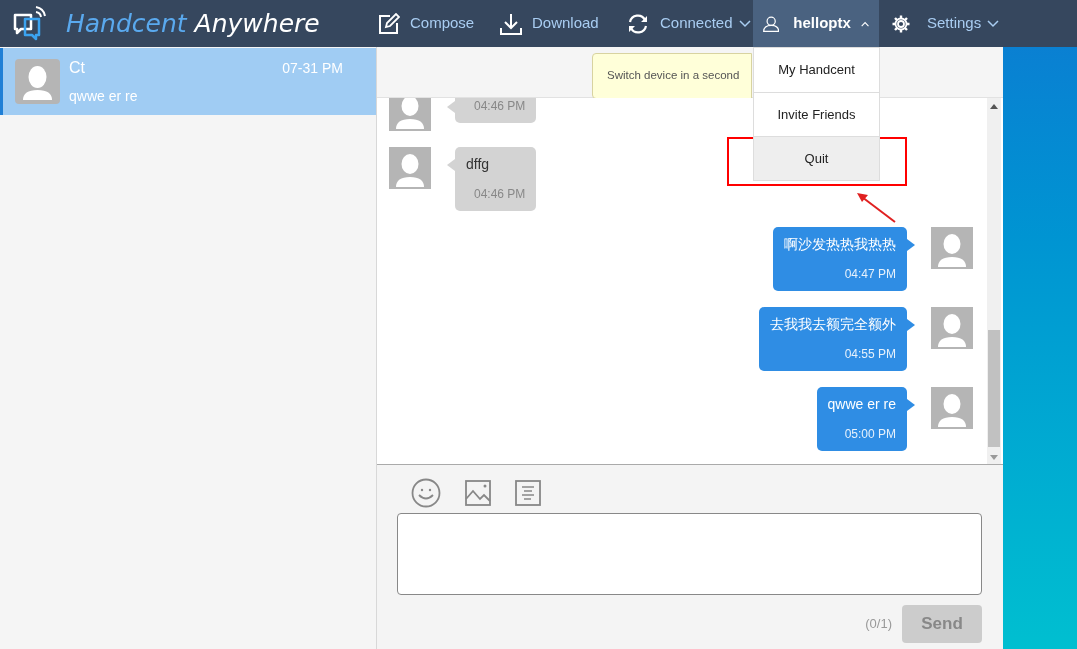  What do you see at coordinates (878, 624) in the screenshot?
I see `character-counter: (0/1)` at bounding box center [878, 624].